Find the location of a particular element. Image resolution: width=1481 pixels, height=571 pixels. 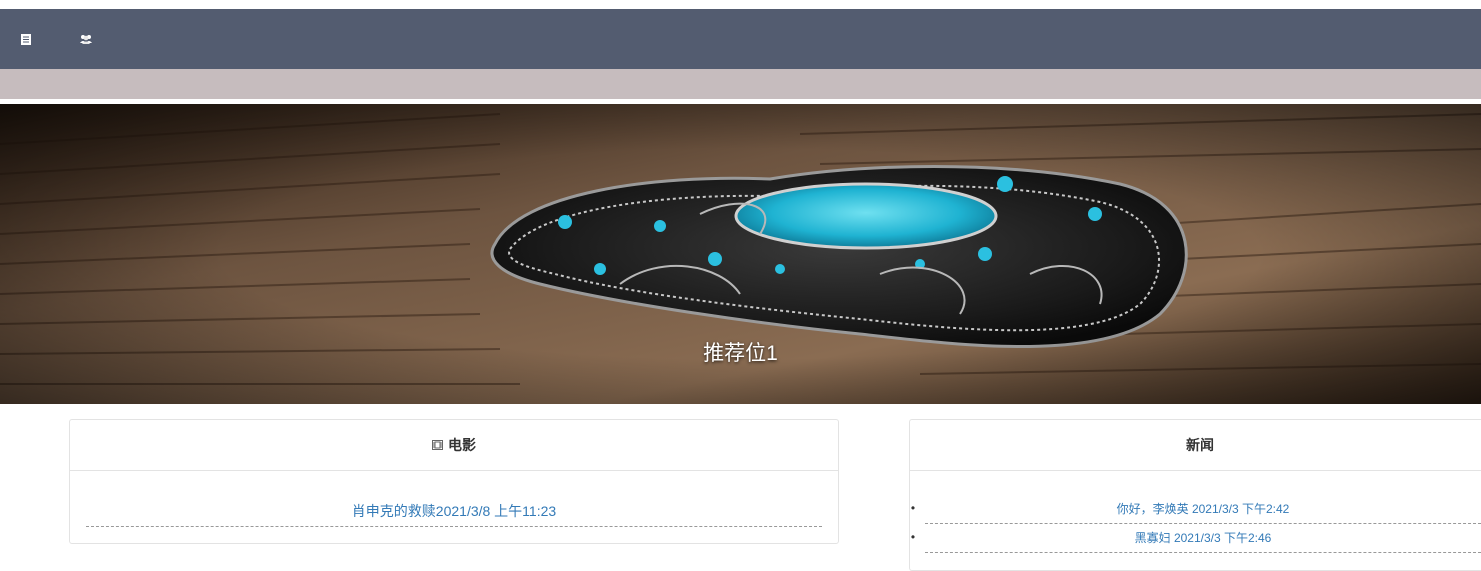

movie-item-link: 肖申克的救赎2021/3/8 上午11:23 is located at coordinates (454, 514).